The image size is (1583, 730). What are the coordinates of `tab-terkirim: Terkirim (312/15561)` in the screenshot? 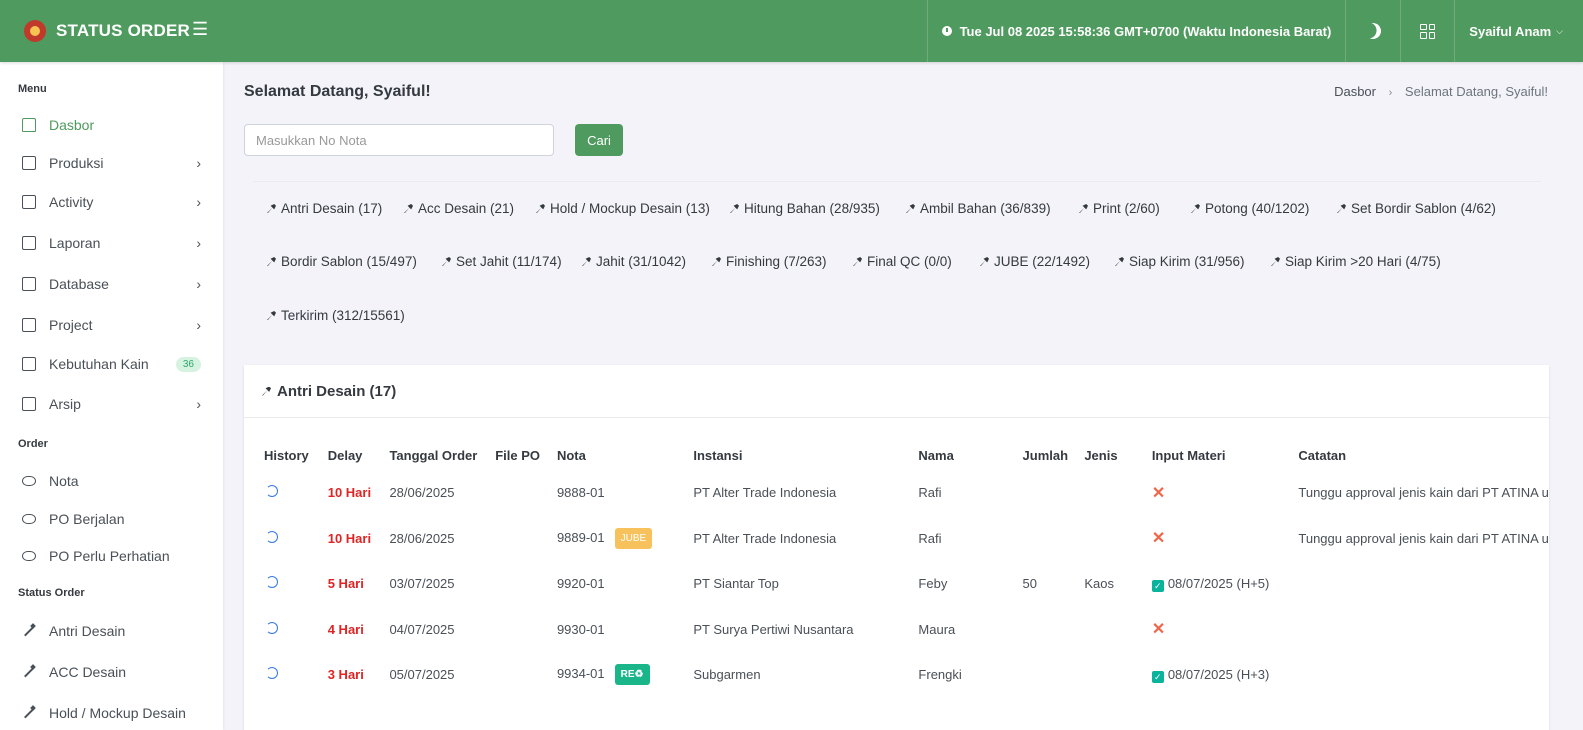 It's located at (336, 315).